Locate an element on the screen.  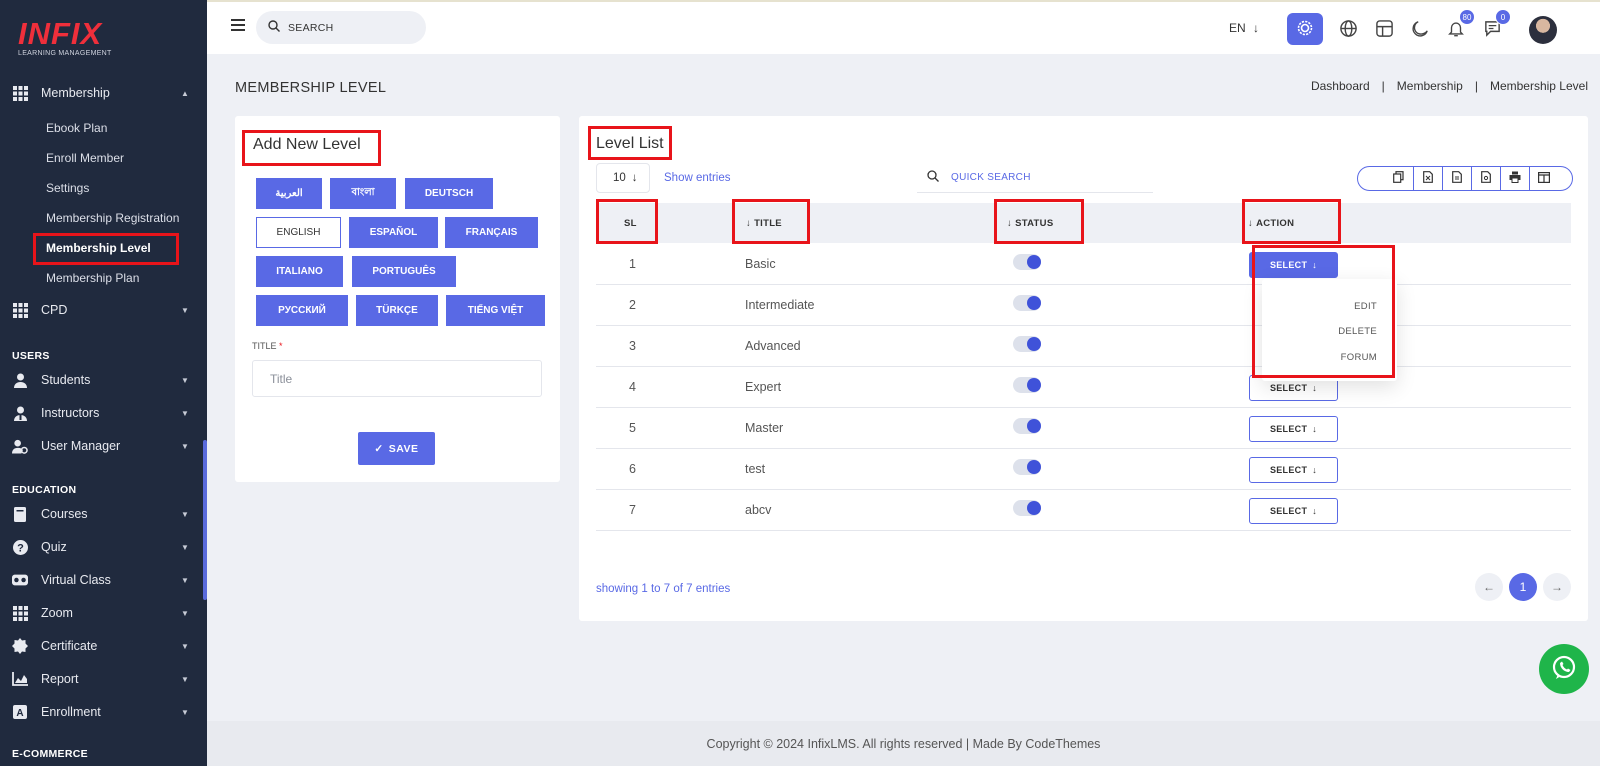
title-field: Title is located at coordinates (397, 378).